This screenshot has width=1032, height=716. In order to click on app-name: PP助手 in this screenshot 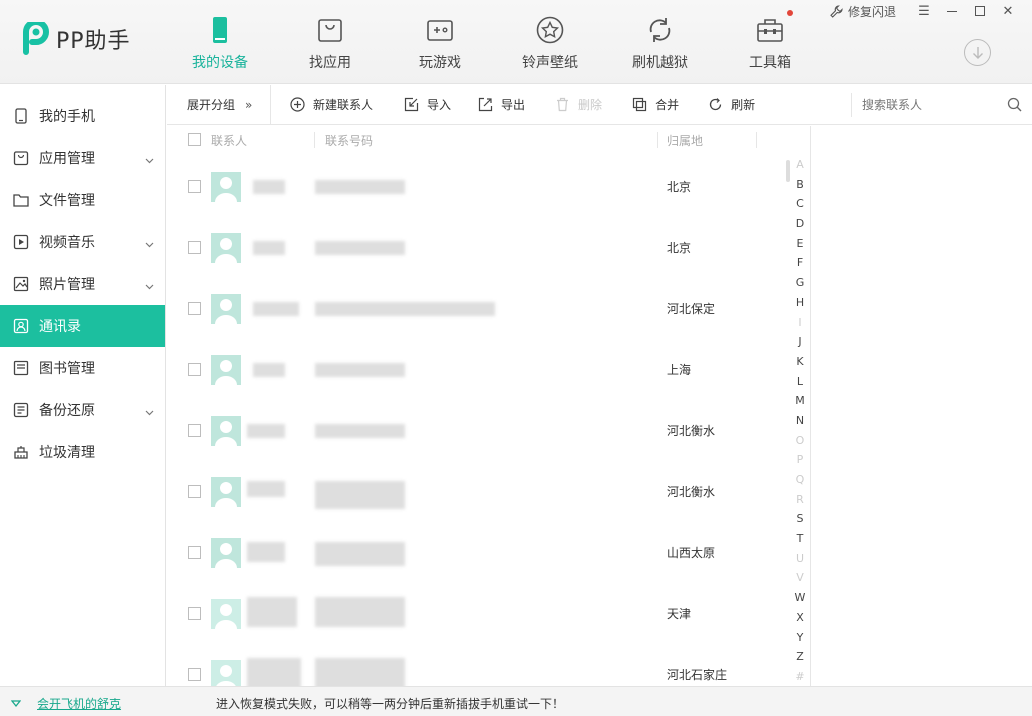, I will do `click(93, 41)`.